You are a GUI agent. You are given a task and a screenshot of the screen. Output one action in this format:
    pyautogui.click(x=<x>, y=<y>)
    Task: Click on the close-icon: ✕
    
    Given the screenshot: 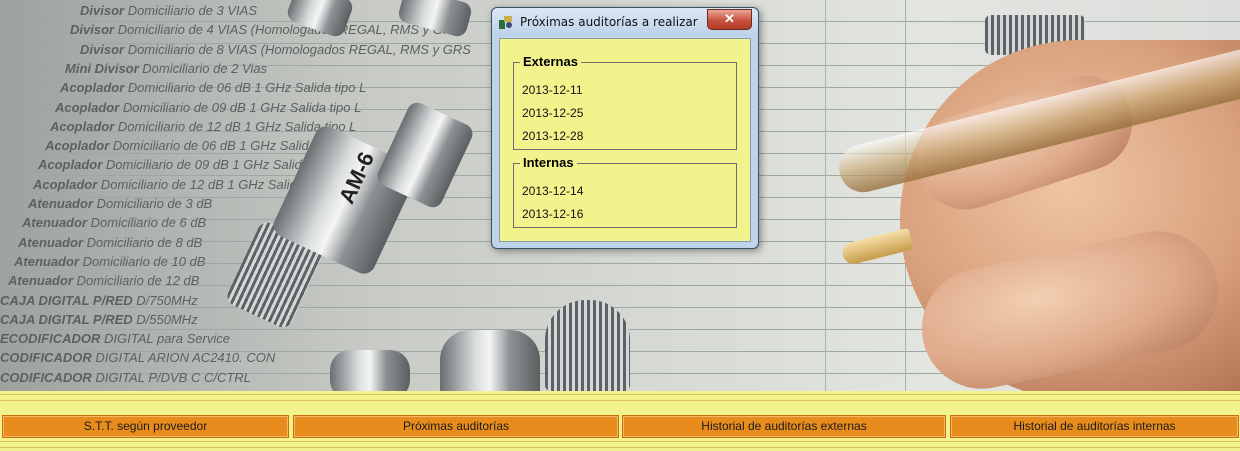 What is the action you would take?
    pyautogui.click(x=729, y=18)
    